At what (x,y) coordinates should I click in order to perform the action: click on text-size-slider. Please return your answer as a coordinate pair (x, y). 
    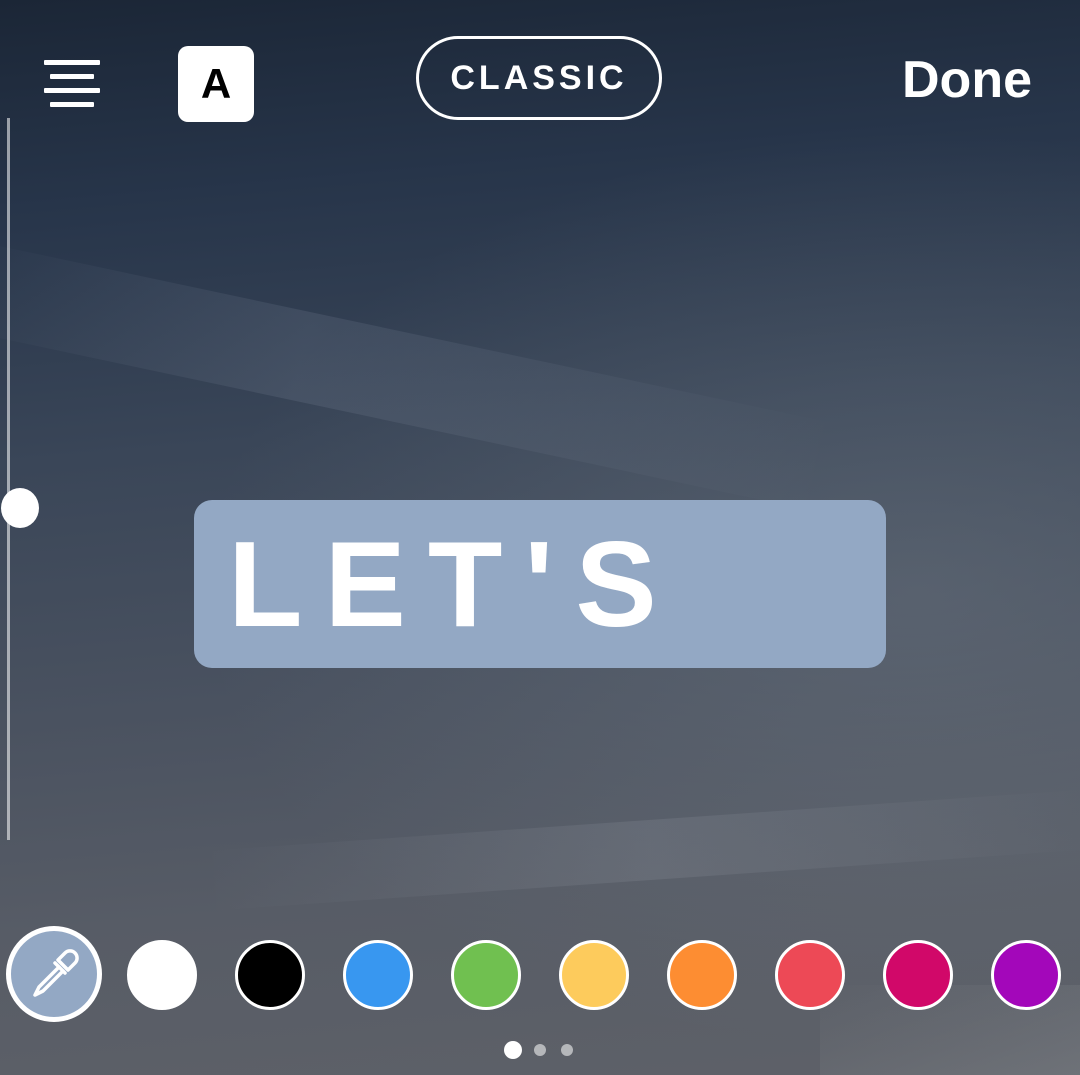
    Looking at the image, I should click on (20, 479).